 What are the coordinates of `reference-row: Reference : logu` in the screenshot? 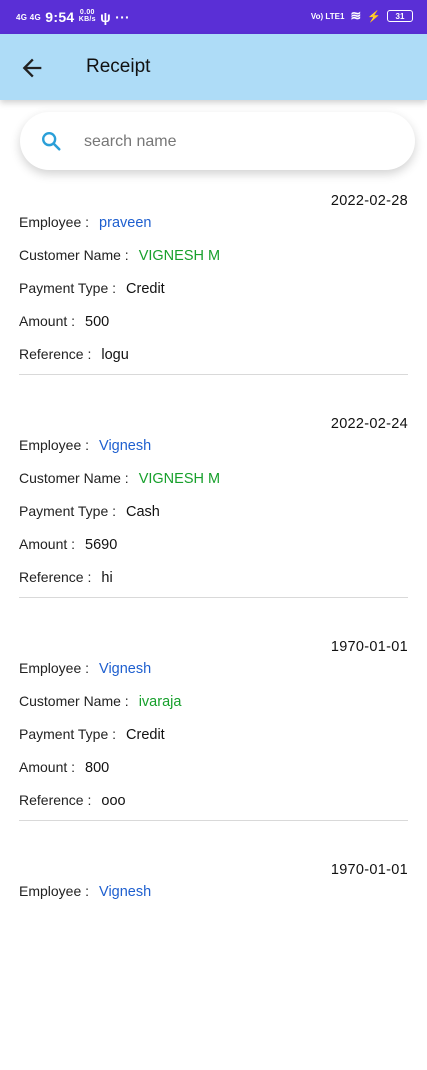 It's located at (74, 354).